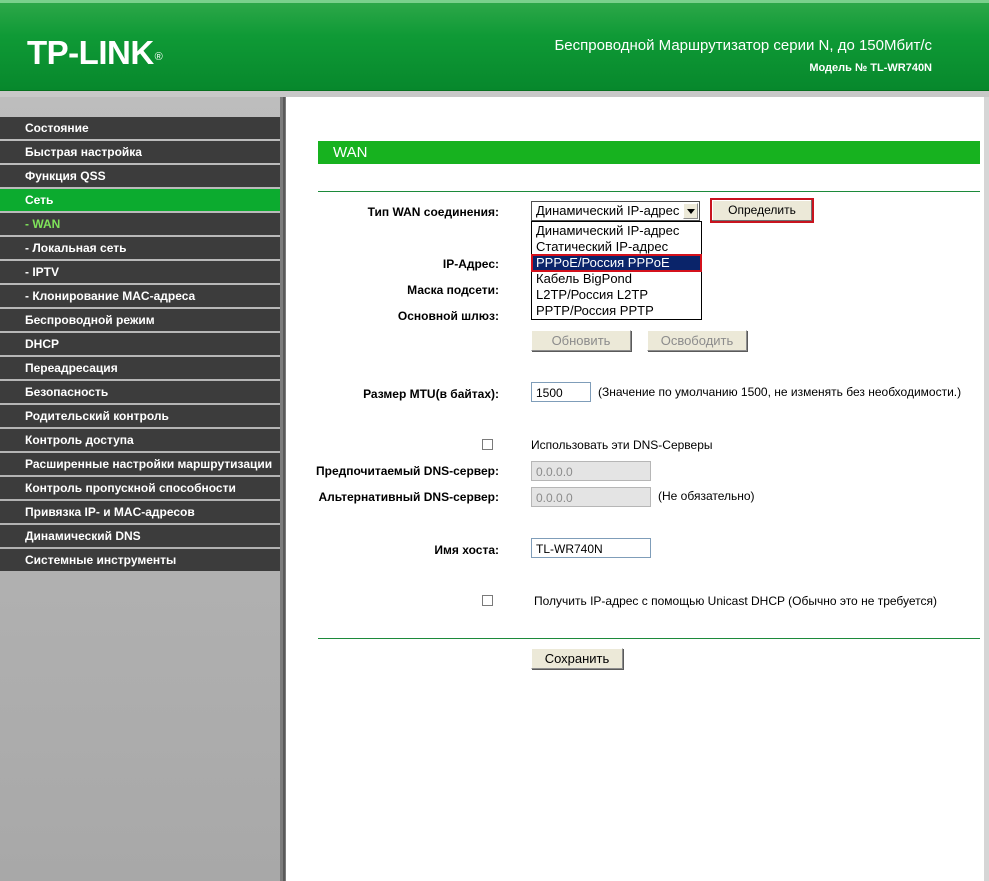 This screenshot has height=881, width=989. Describe the element at coordinates (616, 231) in the screenshot. I see `wan-option-dynamic-ip: Динамический IP-адрес` at that location.